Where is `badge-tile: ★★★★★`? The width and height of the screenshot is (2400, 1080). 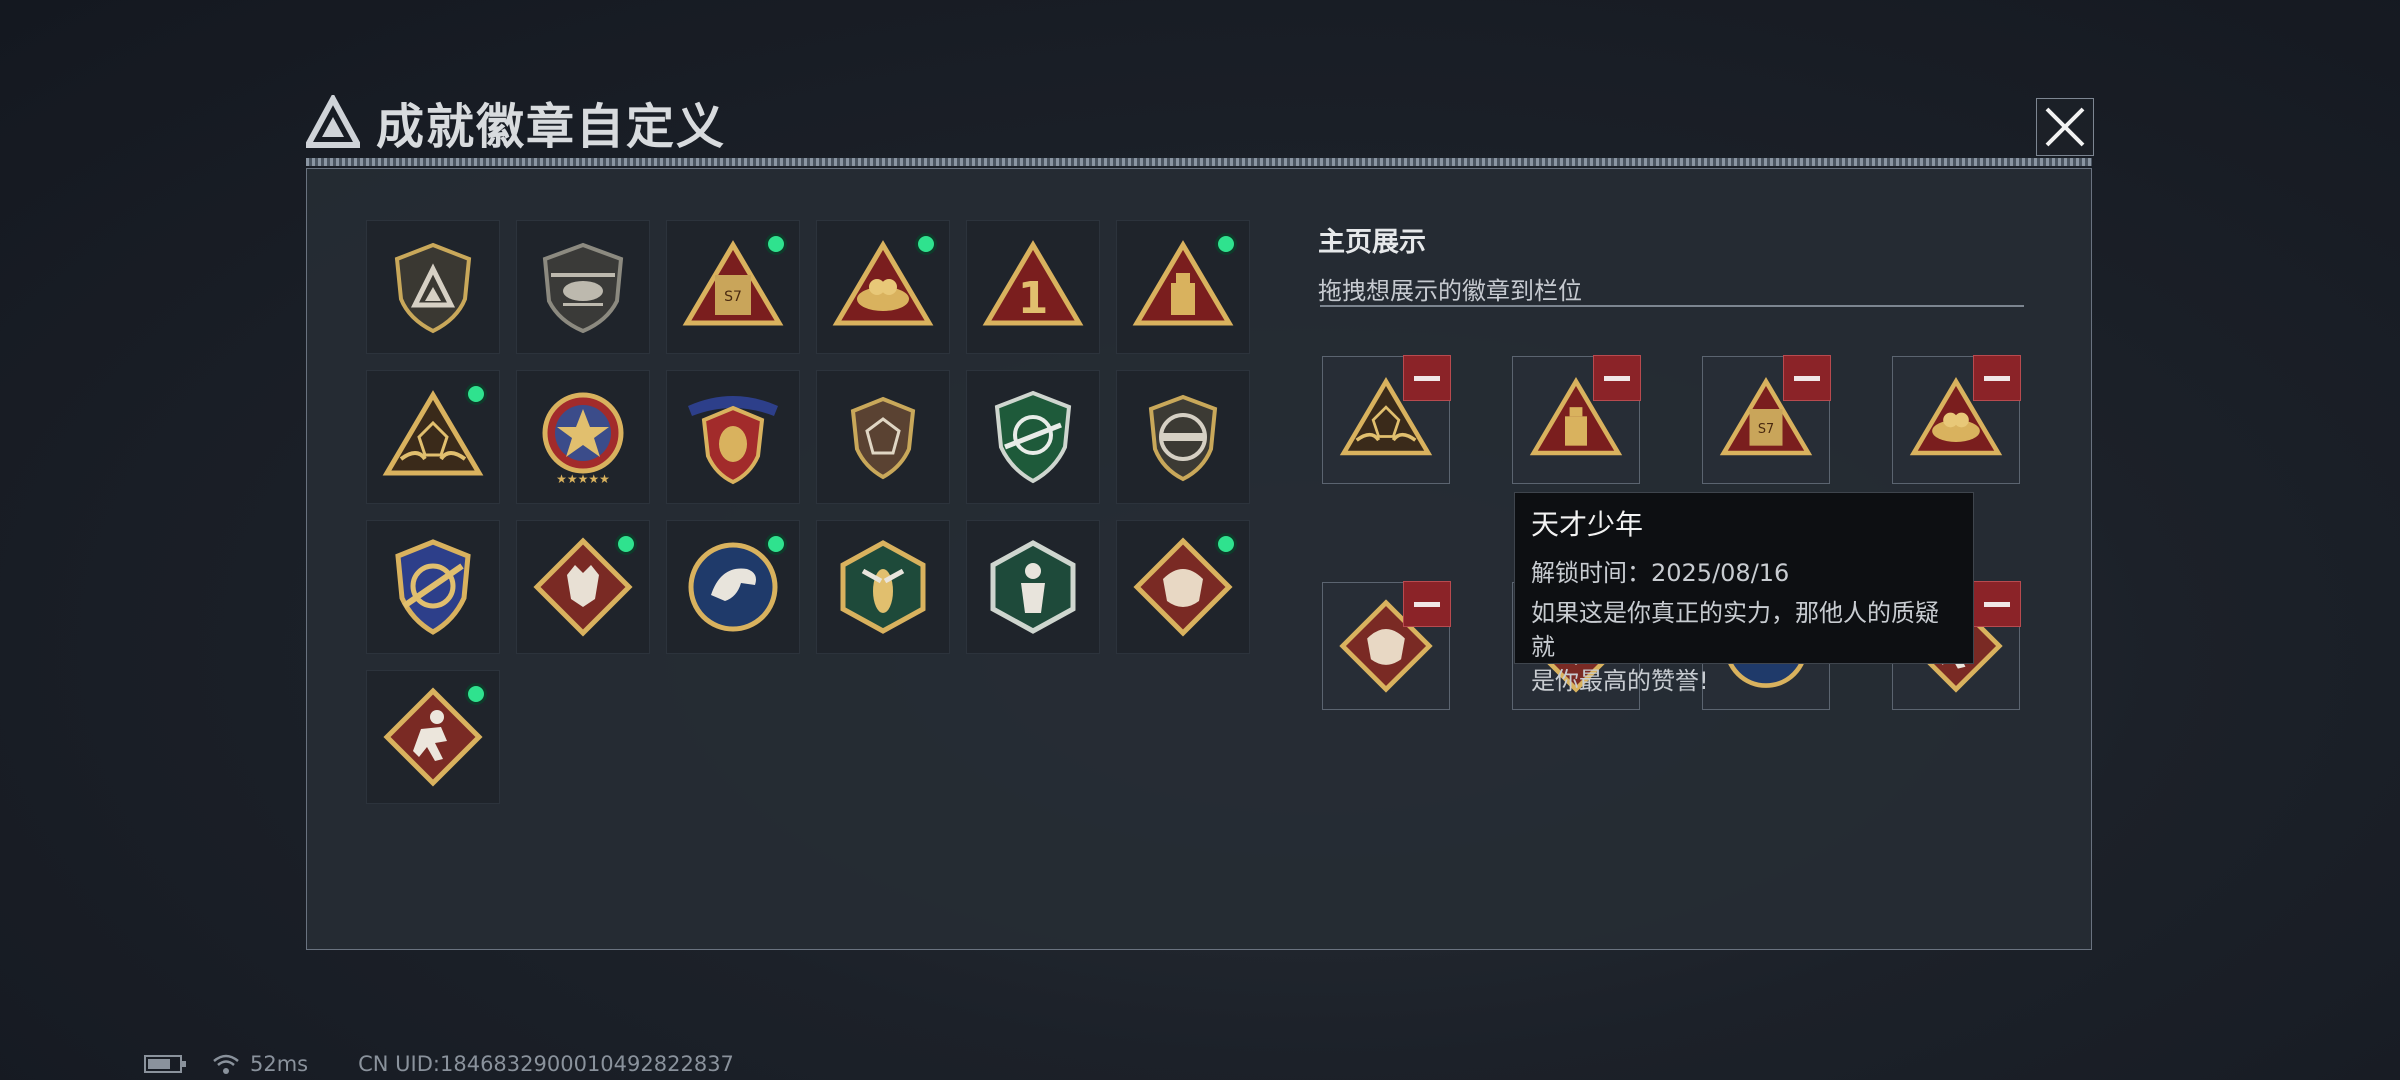 badge-tile: ★★★★★ is located at coordinates (583, 437).